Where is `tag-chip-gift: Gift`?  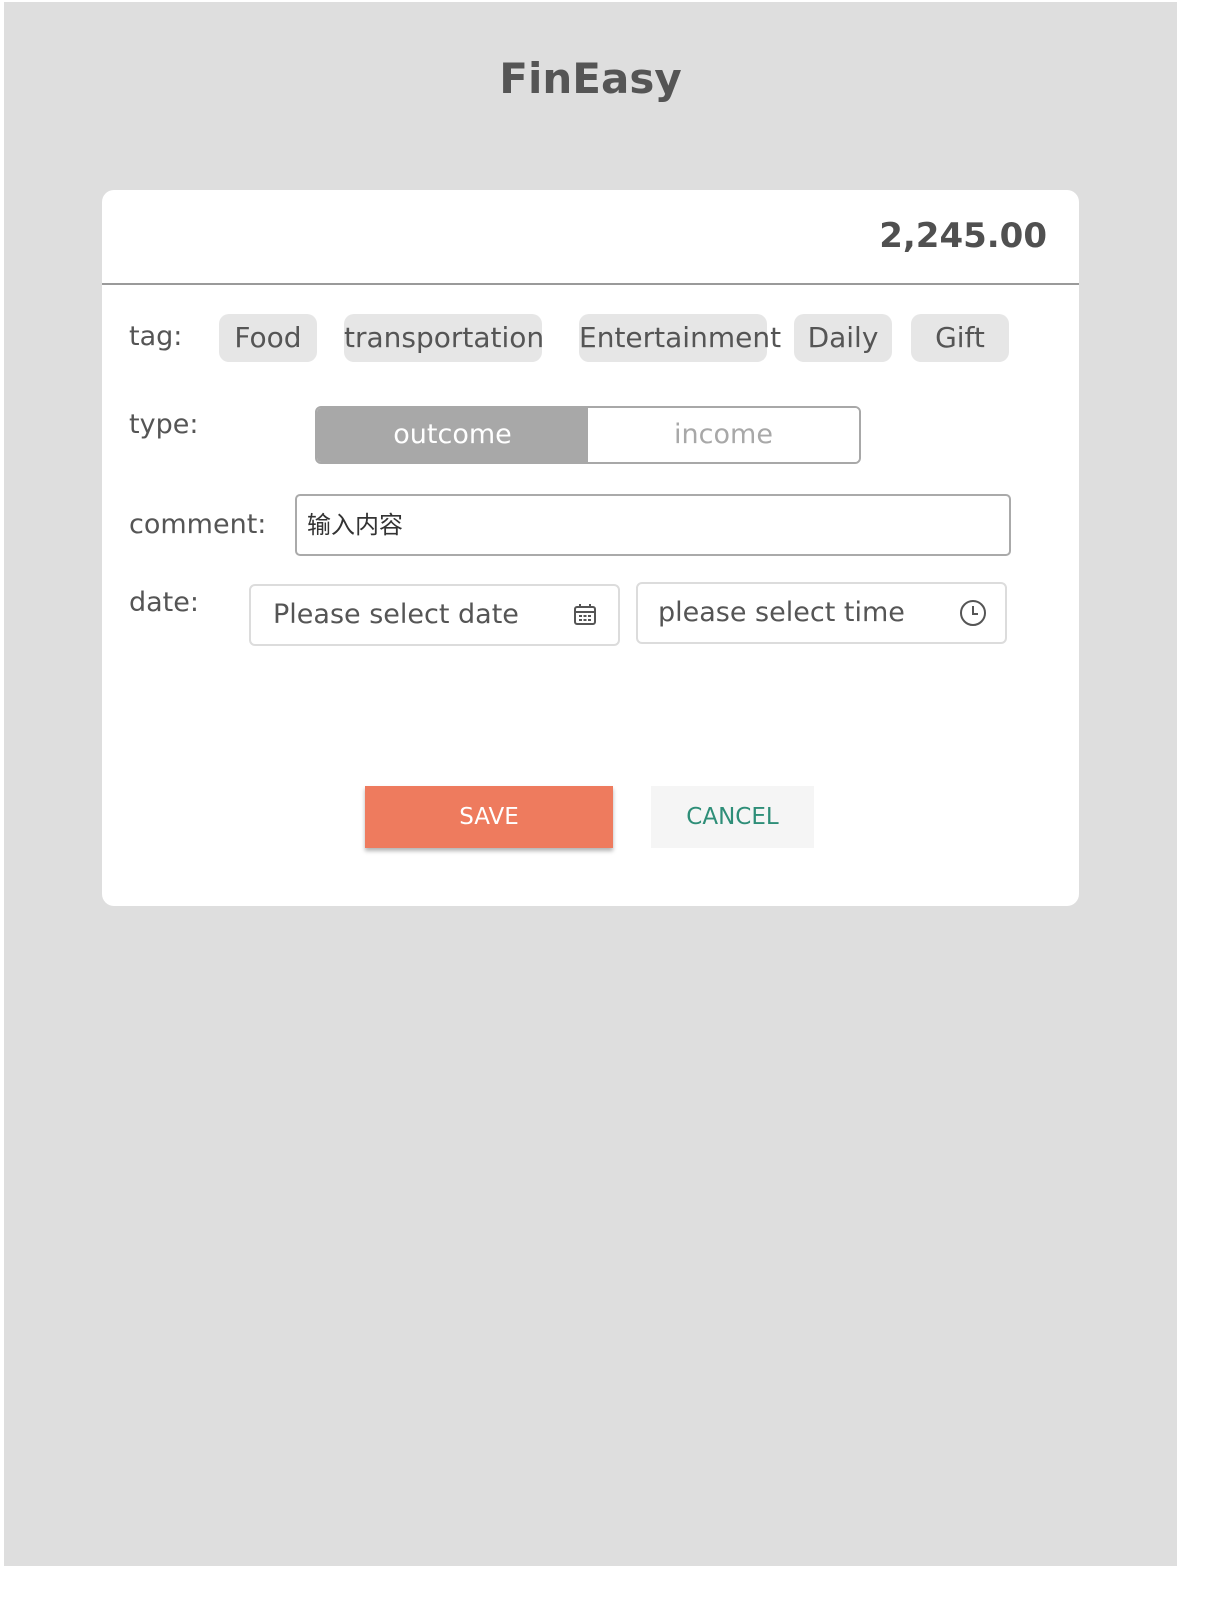
tag-chip-gift: Gift is located at coordinates (960, 338).